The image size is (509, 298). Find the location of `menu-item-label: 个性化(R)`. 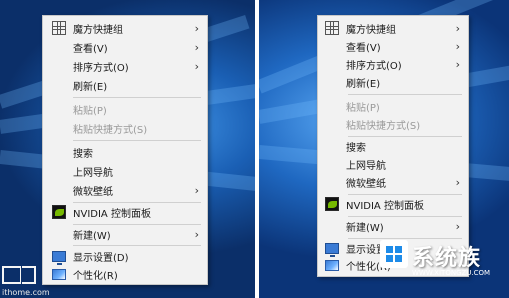

menu-item-label: 个性化(R) is located at coordinates (95, 276).